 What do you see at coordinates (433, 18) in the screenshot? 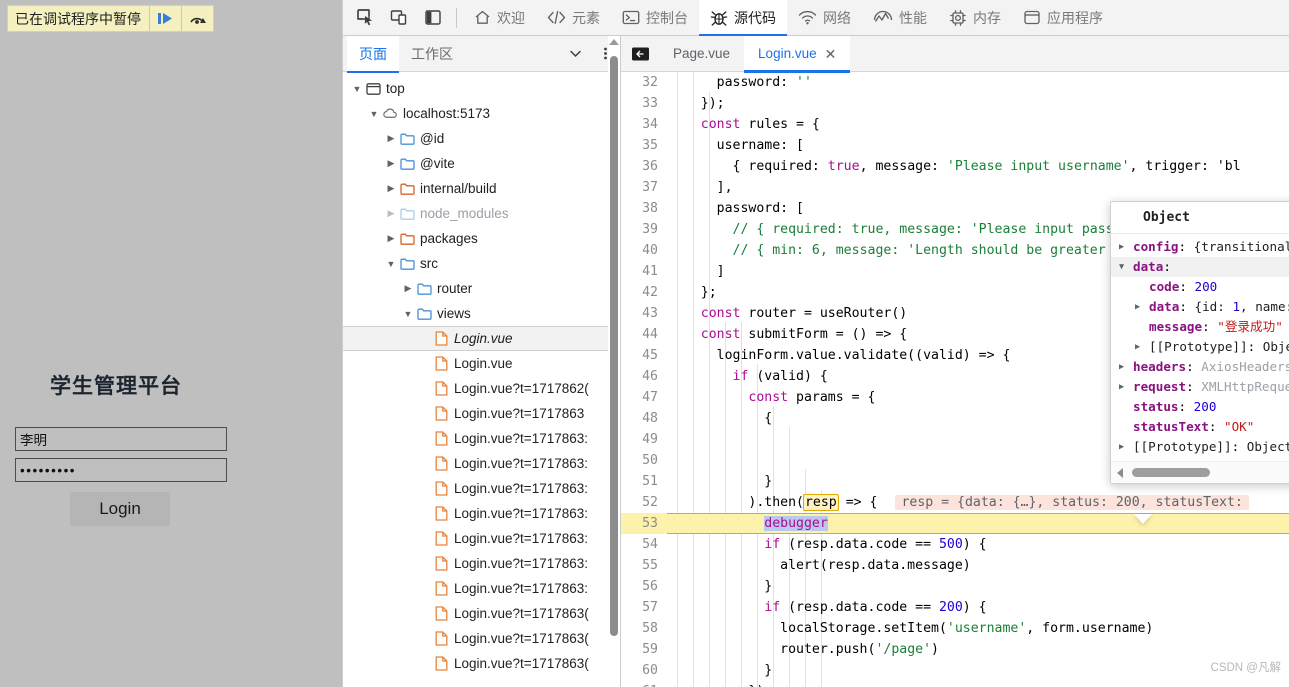
I see `dock-side-button` at bounding box center [433, 18].